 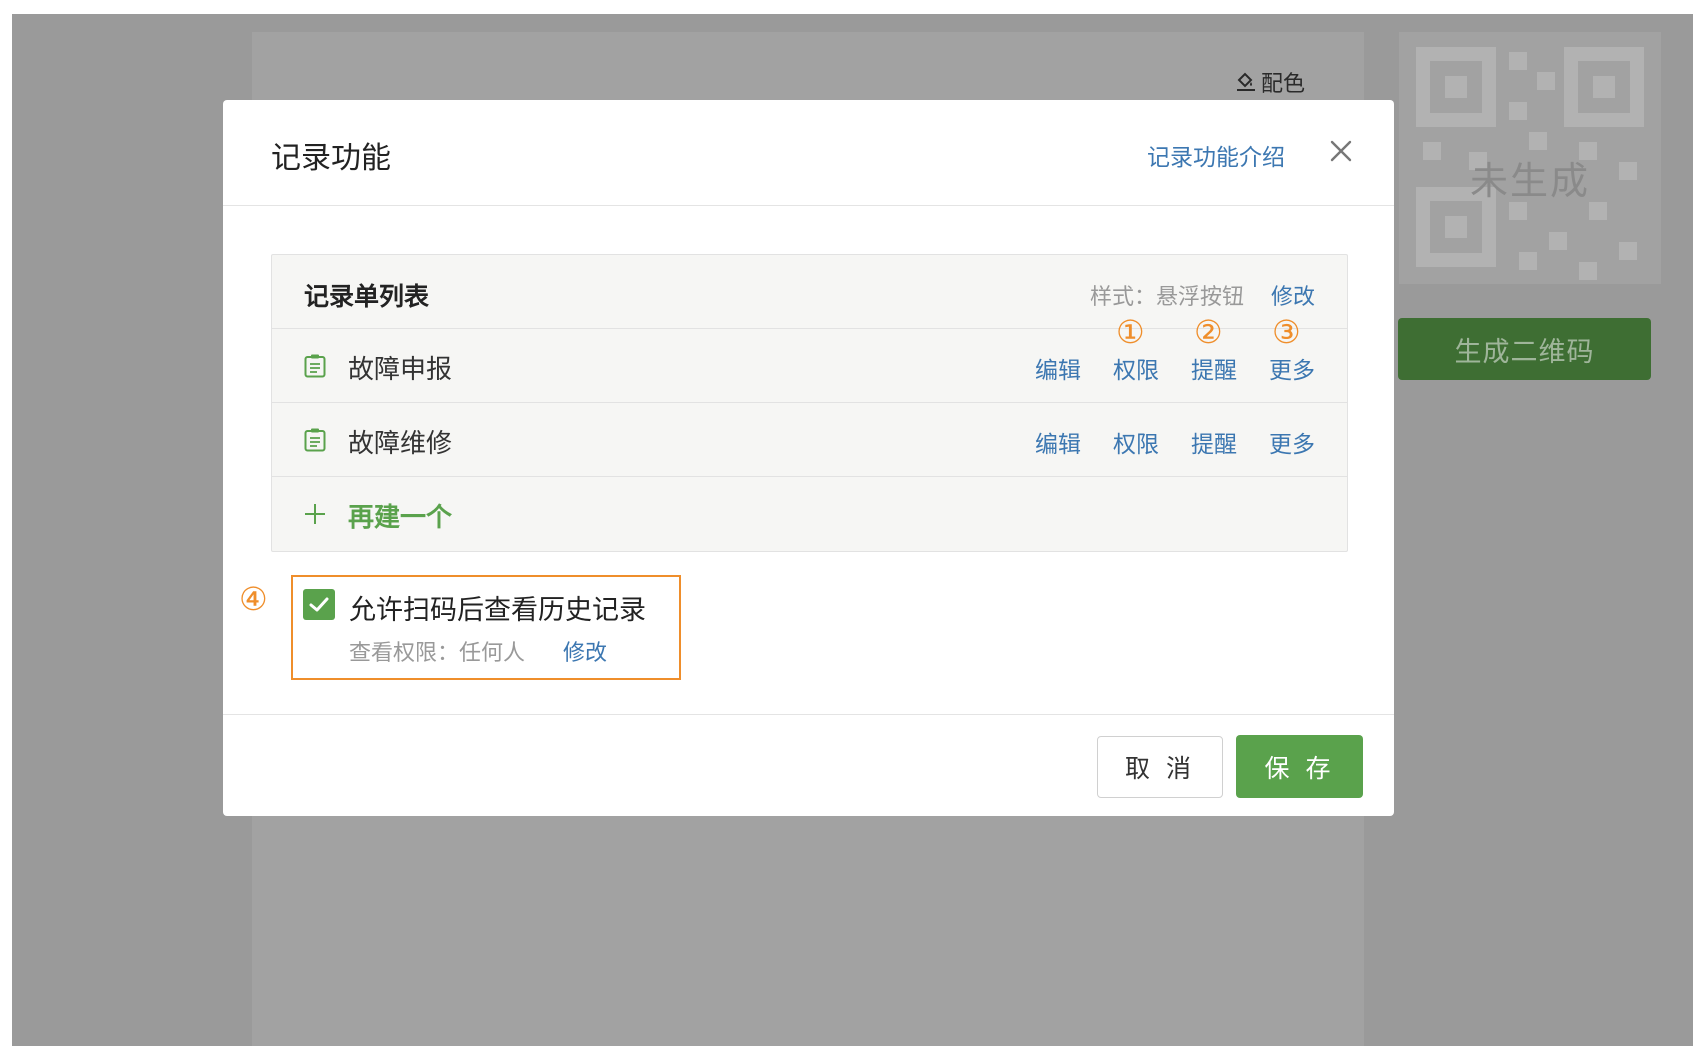 I want to click on list-item: 故障申报 编辑 权限 提醒 更多, so click(x=809, y=366).